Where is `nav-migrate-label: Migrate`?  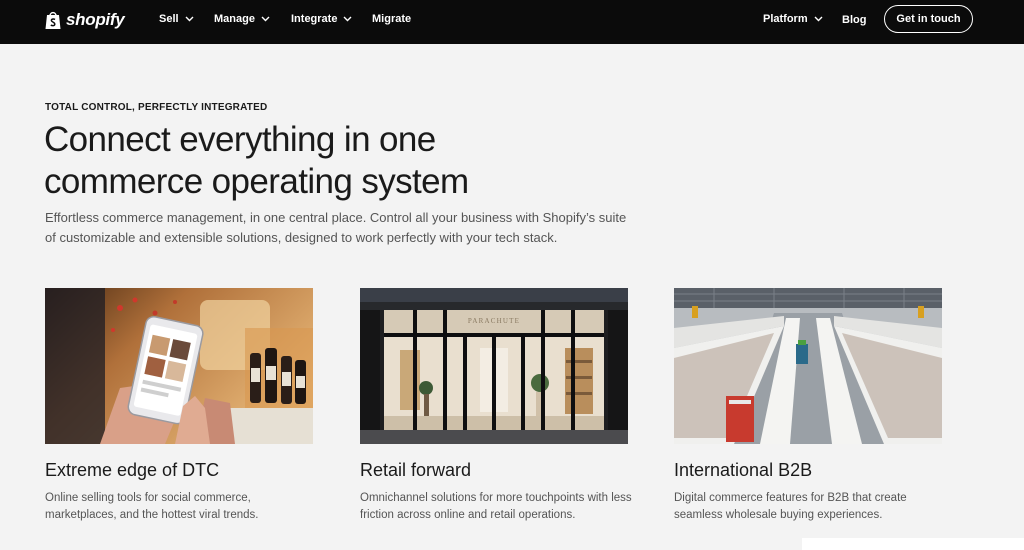
nav-migrate-label: Migrate is located at coordinates (392, 19).